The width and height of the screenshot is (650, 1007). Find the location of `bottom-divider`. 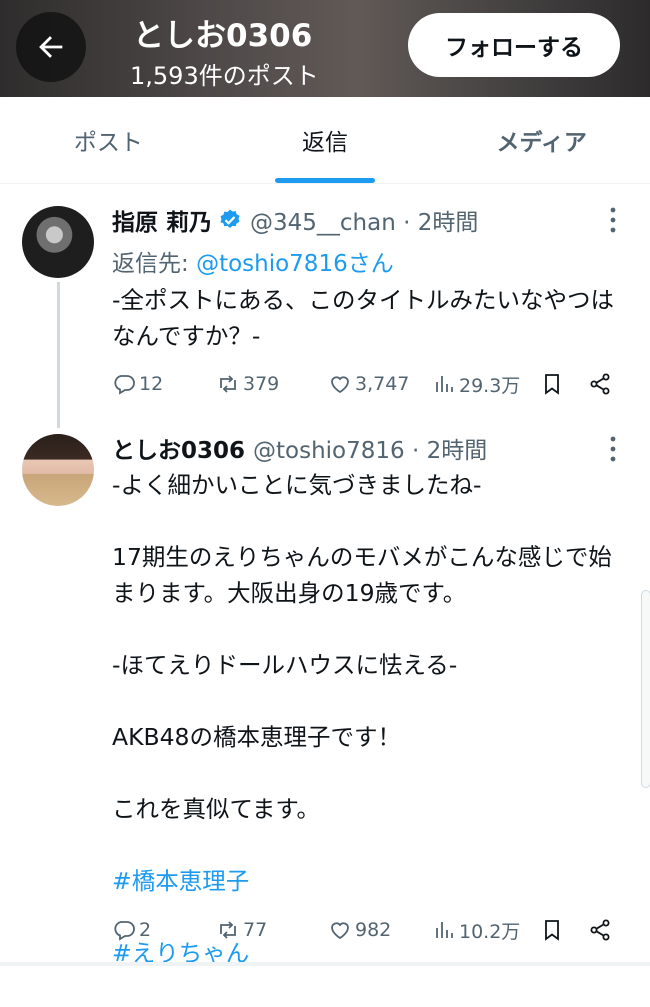

bottom-divider is located at coordinates (325, 964).